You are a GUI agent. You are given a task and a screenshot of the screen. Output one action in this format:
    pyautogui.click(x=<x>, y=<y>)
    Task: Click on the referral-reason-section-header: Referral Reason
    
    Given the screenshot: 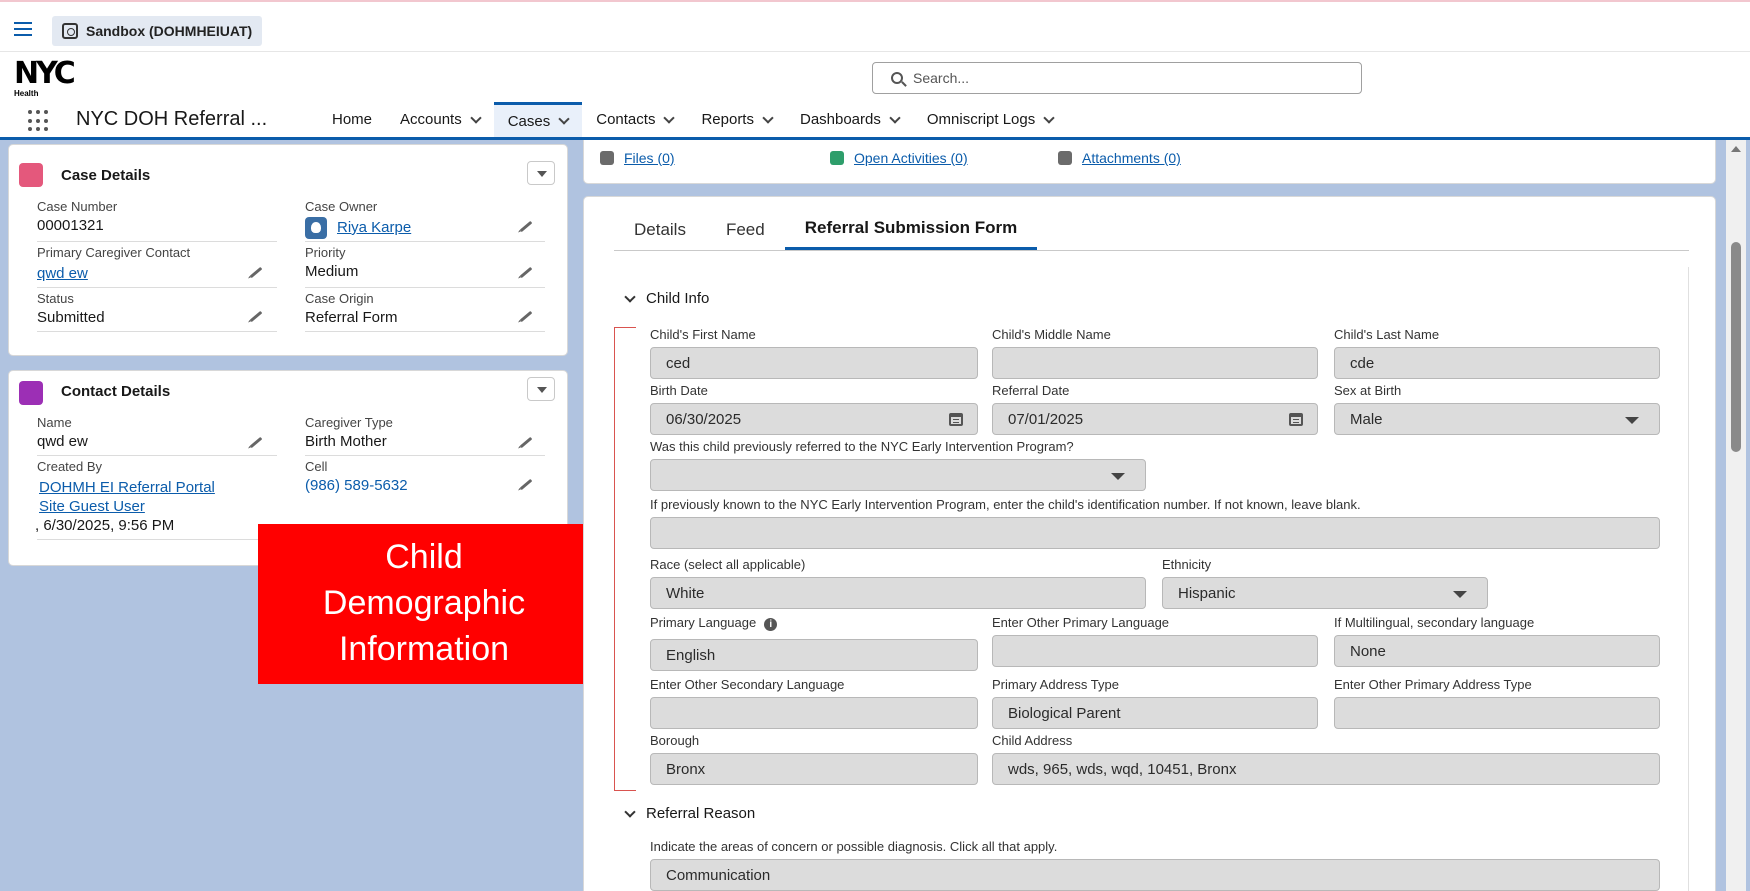 What is the action you would take?
    pyautogui.click(x=689, y=813)
    